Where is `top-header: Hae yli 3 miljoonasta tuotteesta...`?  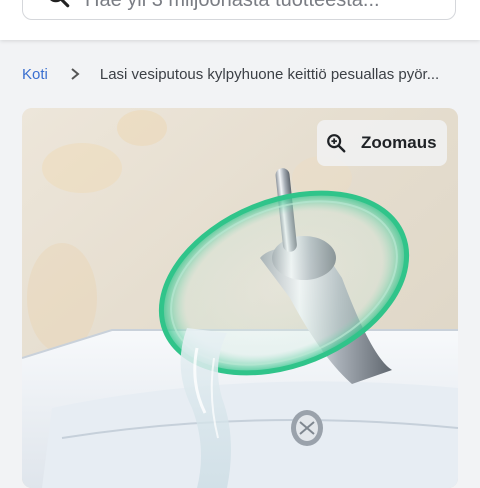 top-header: Hae yli 3 miljoonasta tuotteesta... is located at coordinates (240, 20).